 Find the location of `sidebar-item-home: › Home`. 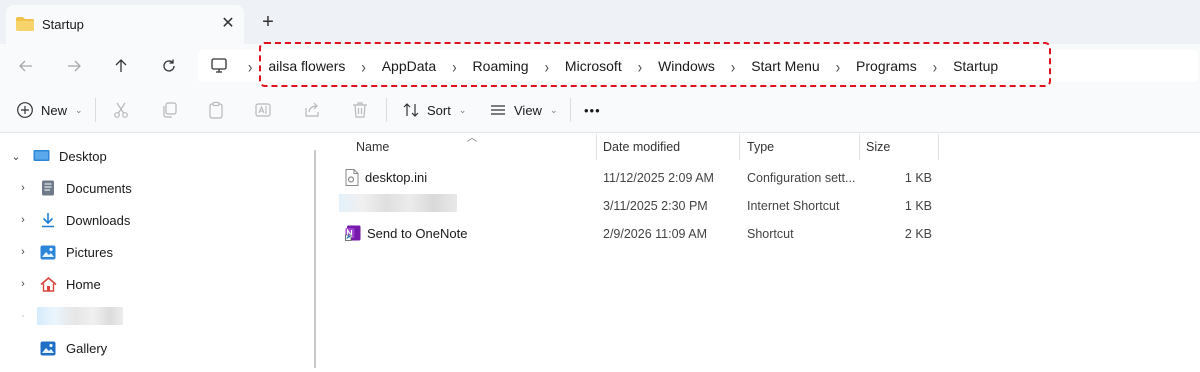

sidebar-item-home: › Home is located at coordinates (59, 284).